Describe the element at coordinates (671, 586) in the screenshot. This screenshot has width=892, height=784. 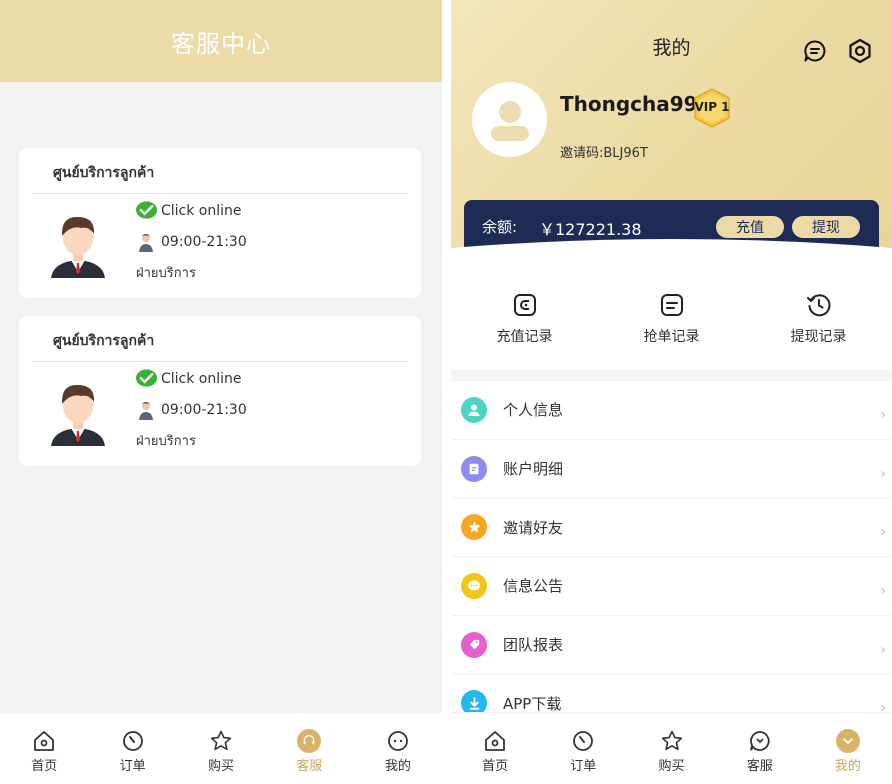
I see `menu-announcements: 信息公告 ›` at that location.